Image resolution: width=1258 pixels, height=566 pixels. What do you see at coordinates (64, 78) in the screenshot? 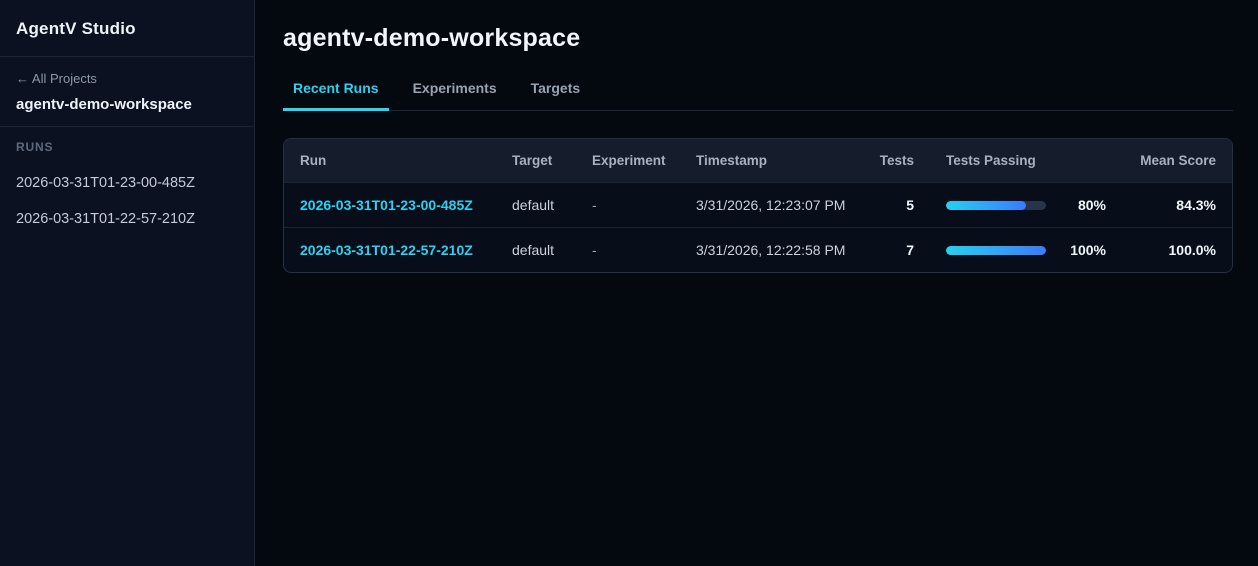
I see `all-projects-label: All Projects` at bounding box center [64, 78].